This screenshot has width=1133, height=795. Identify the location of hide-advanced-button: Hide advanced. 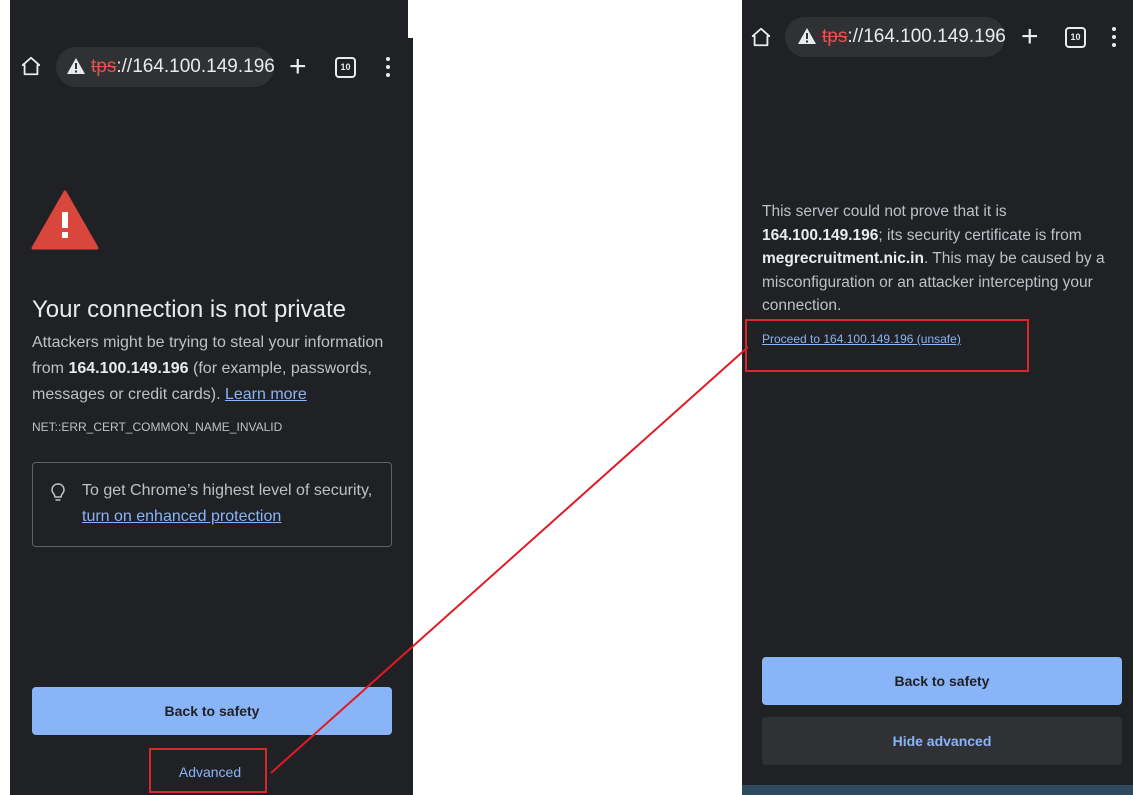
(942, 741).